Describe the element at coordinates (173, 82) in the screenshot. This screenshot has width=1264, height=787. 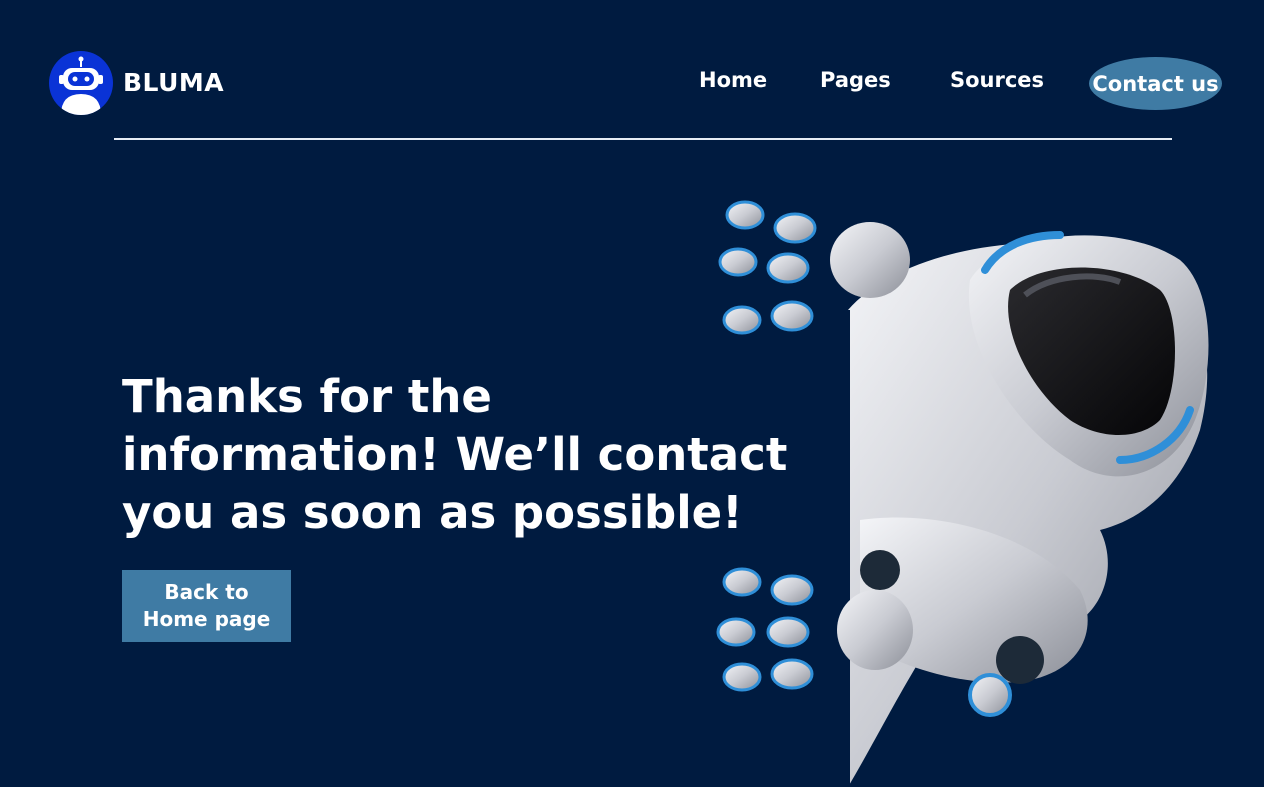
I see `brand-name: BLUMA` at that location.